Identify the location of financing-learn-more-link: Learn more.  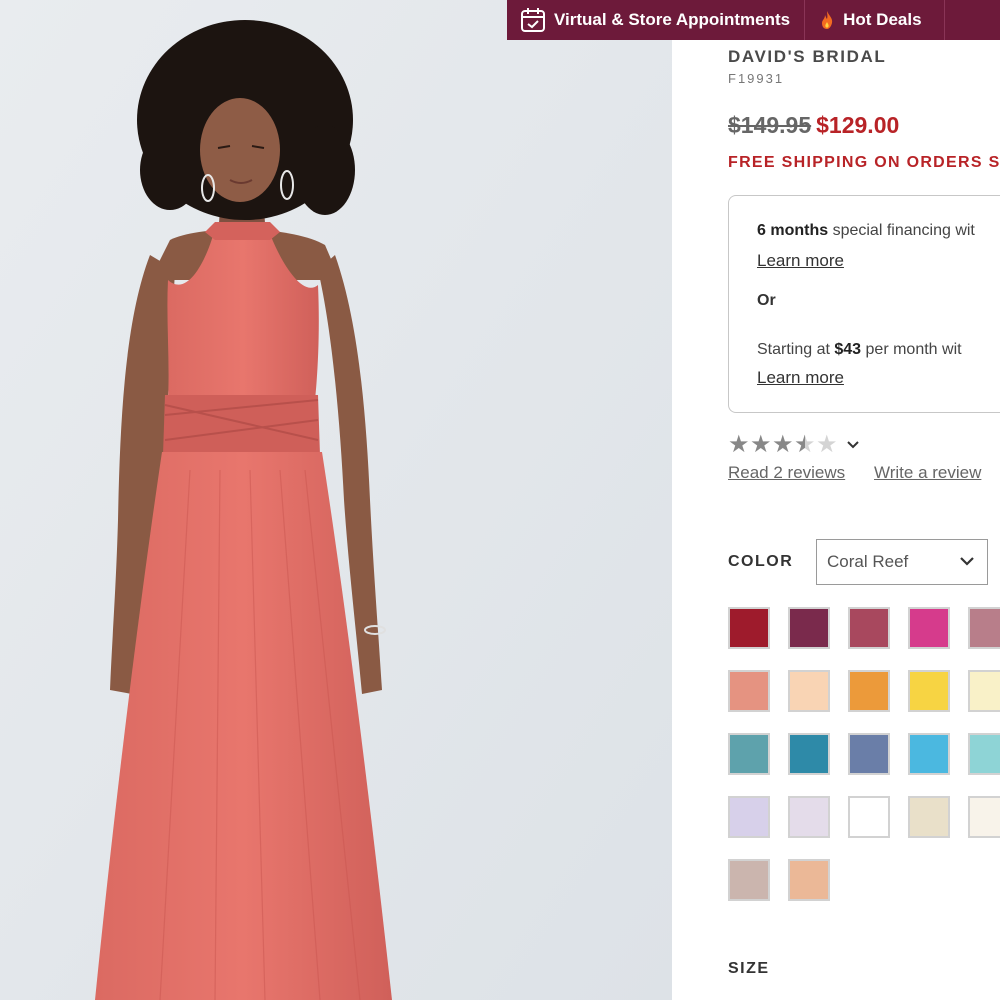
(800, 261).